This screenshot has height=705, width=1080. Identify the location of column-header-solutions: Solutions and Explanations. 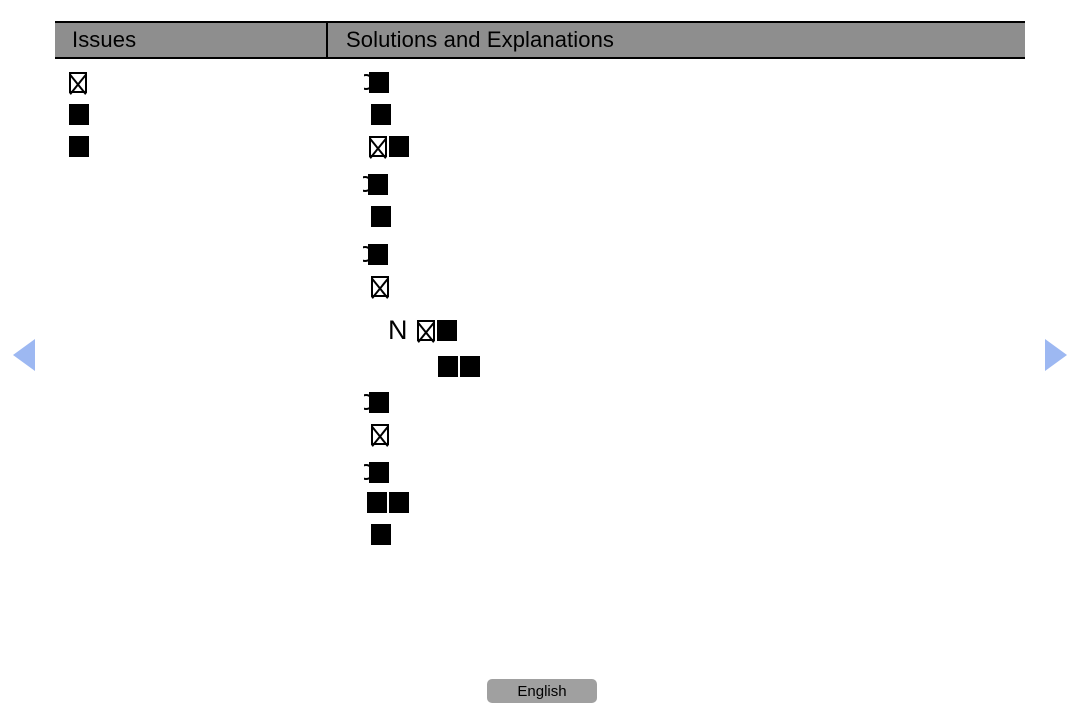
(676, 40).